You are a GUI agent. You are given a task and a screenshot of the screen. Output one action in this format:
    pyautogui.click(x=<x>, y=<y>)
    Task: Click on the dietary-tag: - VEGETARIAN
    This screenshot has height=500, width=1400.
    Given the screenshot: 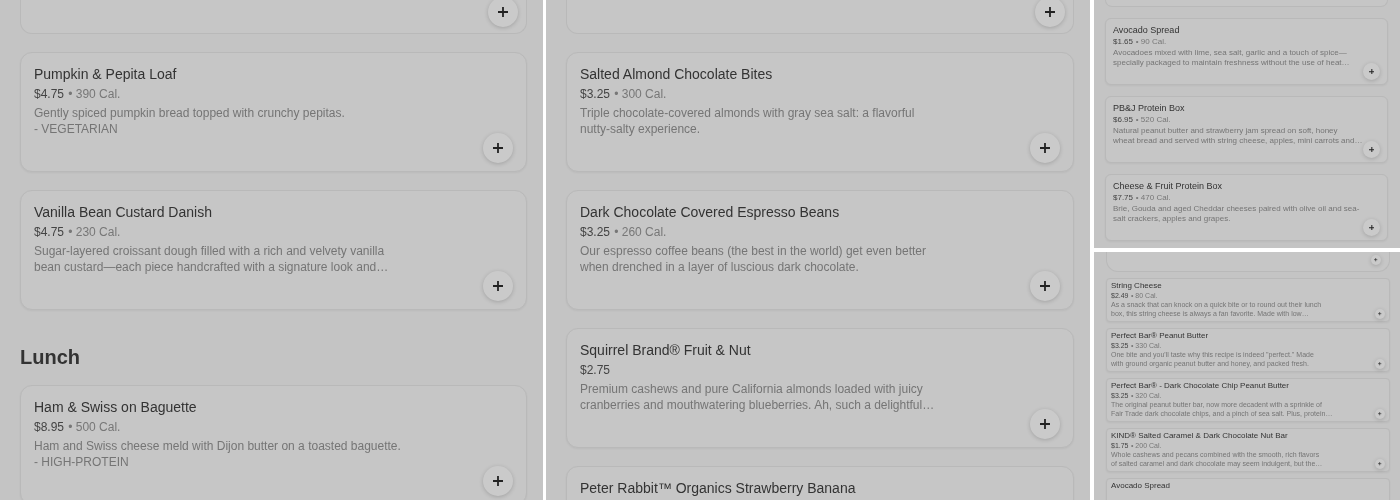 What is the action you would take?
    pyautogui.click(x=258, y=129)
    